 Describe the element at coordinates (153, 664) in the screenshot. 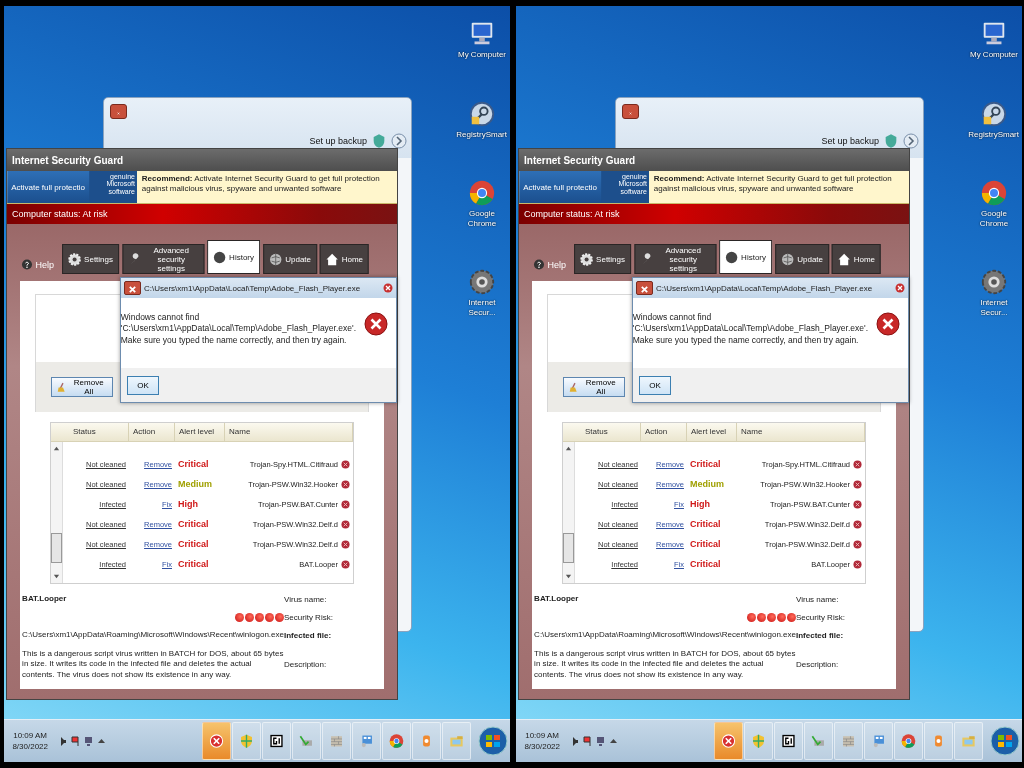

I see `field-value: This is a dangerous script virus written in BATCH for DOS, about 65 bytes in size. It writes its code in the infected file and deletes the actual contents. The virus does not show its existence in any way.` at that location.